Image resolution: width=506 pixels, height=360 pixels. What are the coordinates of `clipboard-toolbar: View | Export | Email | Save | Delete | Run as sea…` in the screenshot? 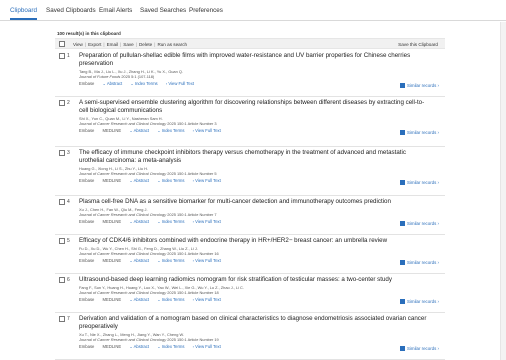 It's located at (250, 43).